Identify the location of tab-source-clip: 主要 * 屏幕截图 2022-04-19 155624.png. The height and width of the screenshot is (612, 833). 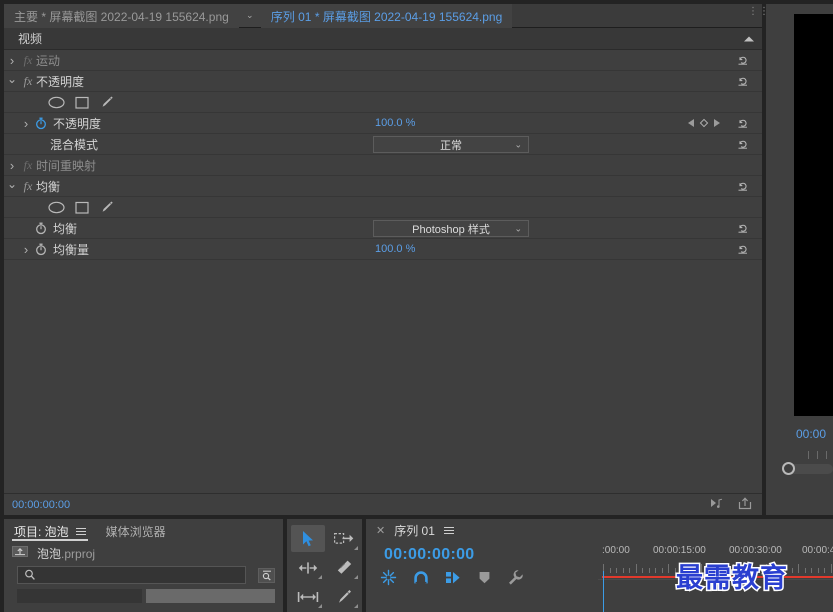
(121, 16).